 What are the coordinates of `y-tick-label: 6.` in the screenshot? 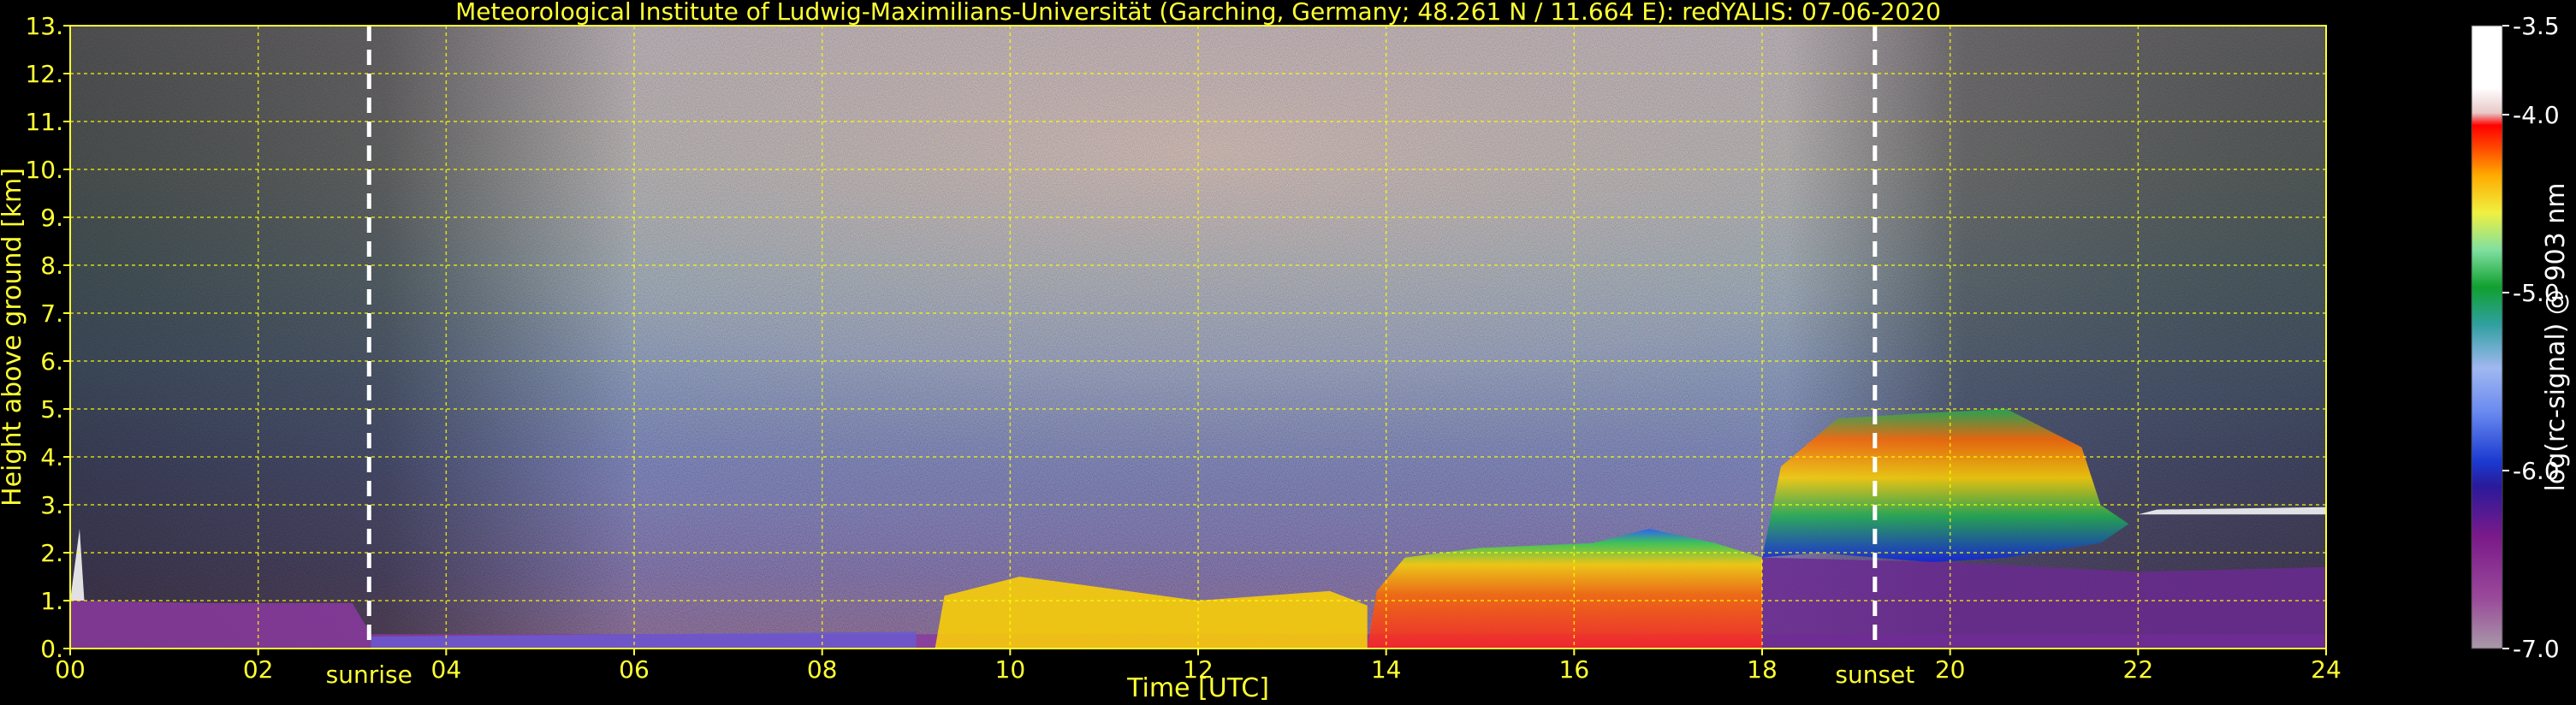 It's located at (51, 361).